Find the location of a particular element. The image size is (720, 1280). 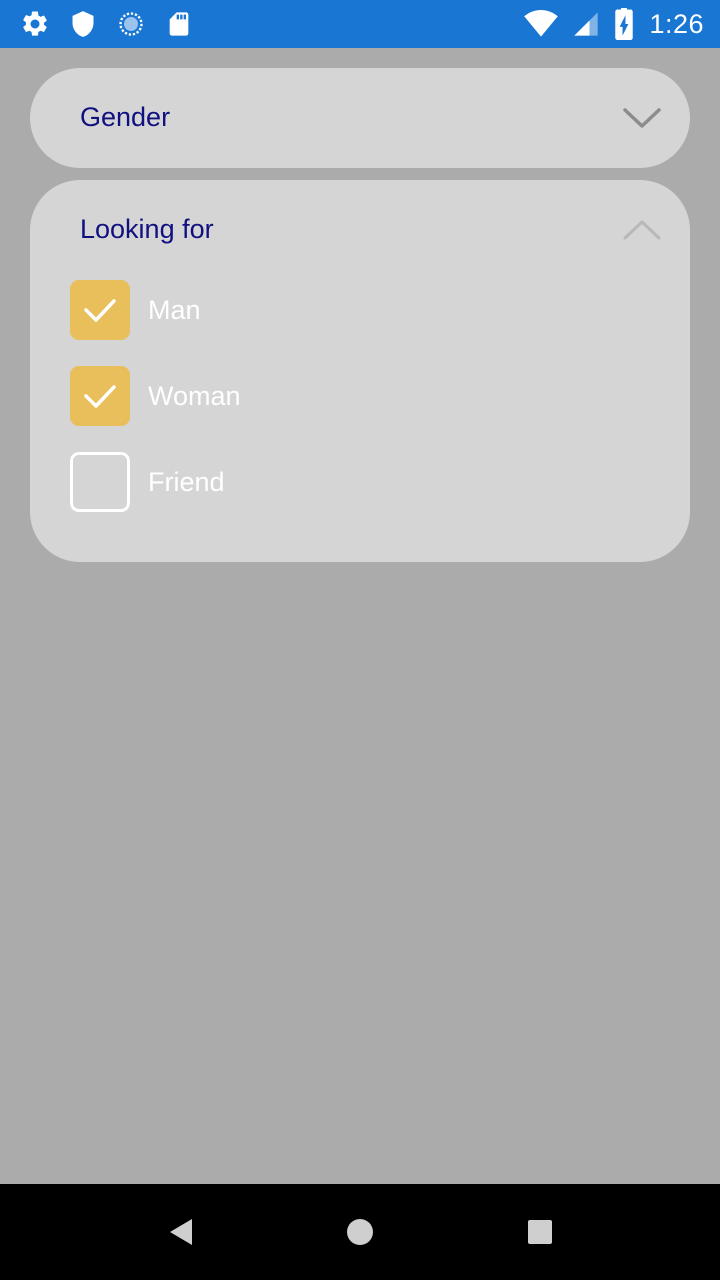

home-icon is located at coordinates (360, 1232).